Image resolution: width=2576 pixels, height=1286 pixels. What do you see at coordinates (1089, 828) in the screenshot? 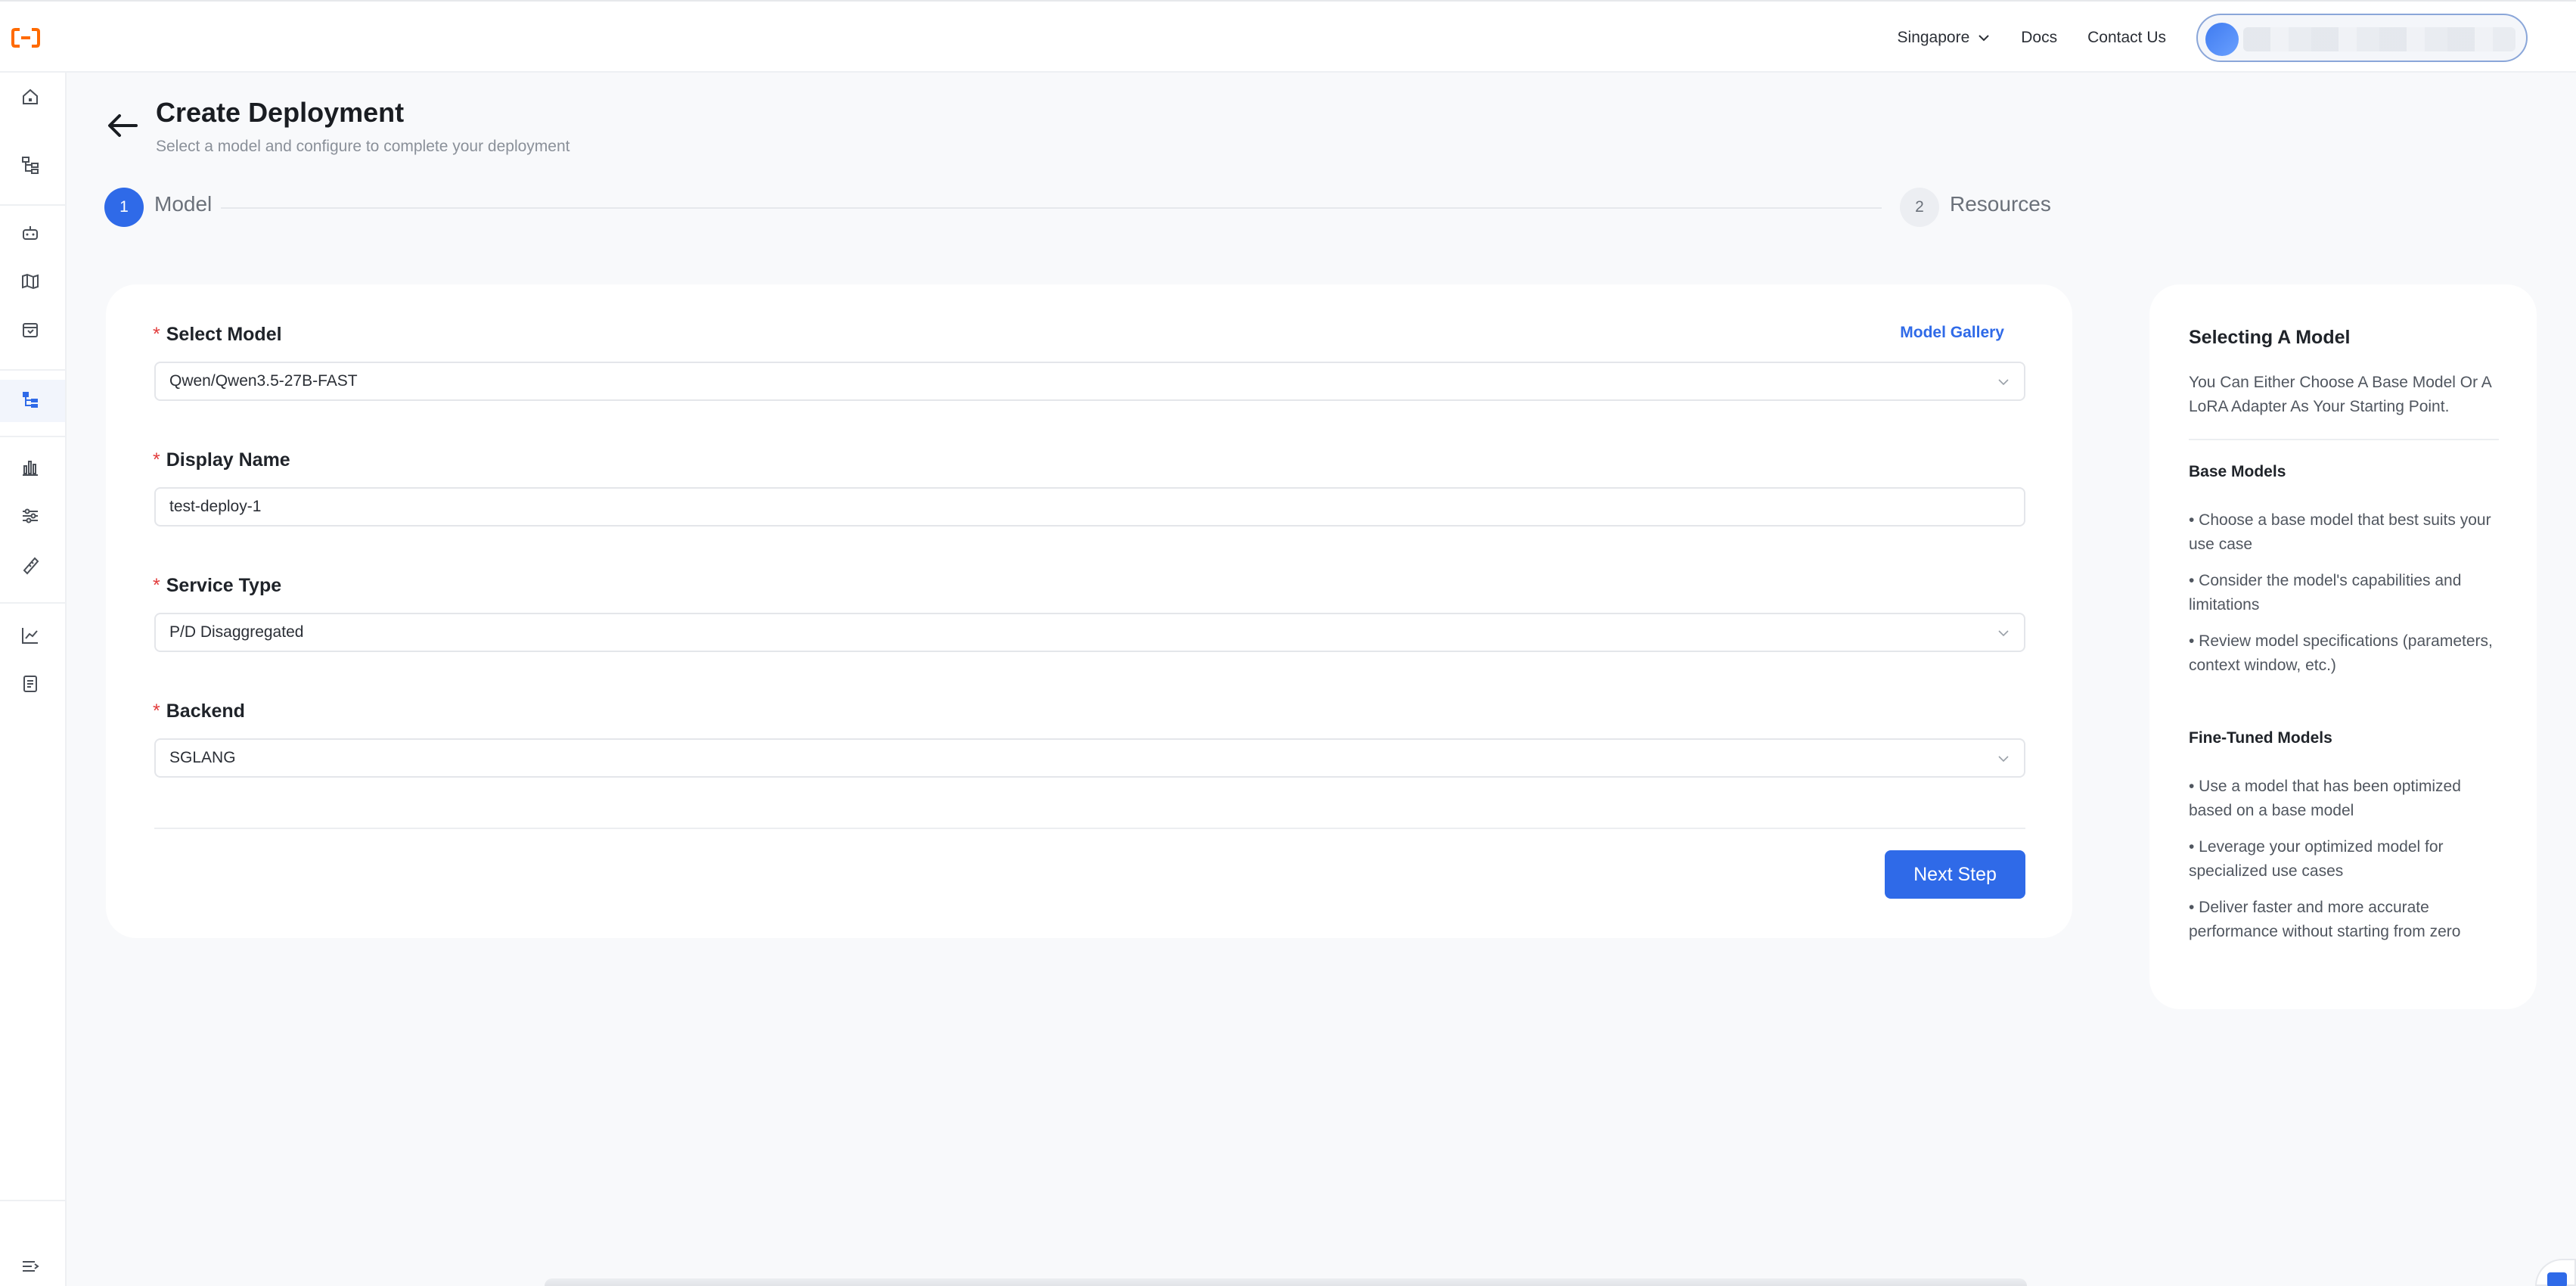
I see `form-divider` at bounding box center [1089, 828].